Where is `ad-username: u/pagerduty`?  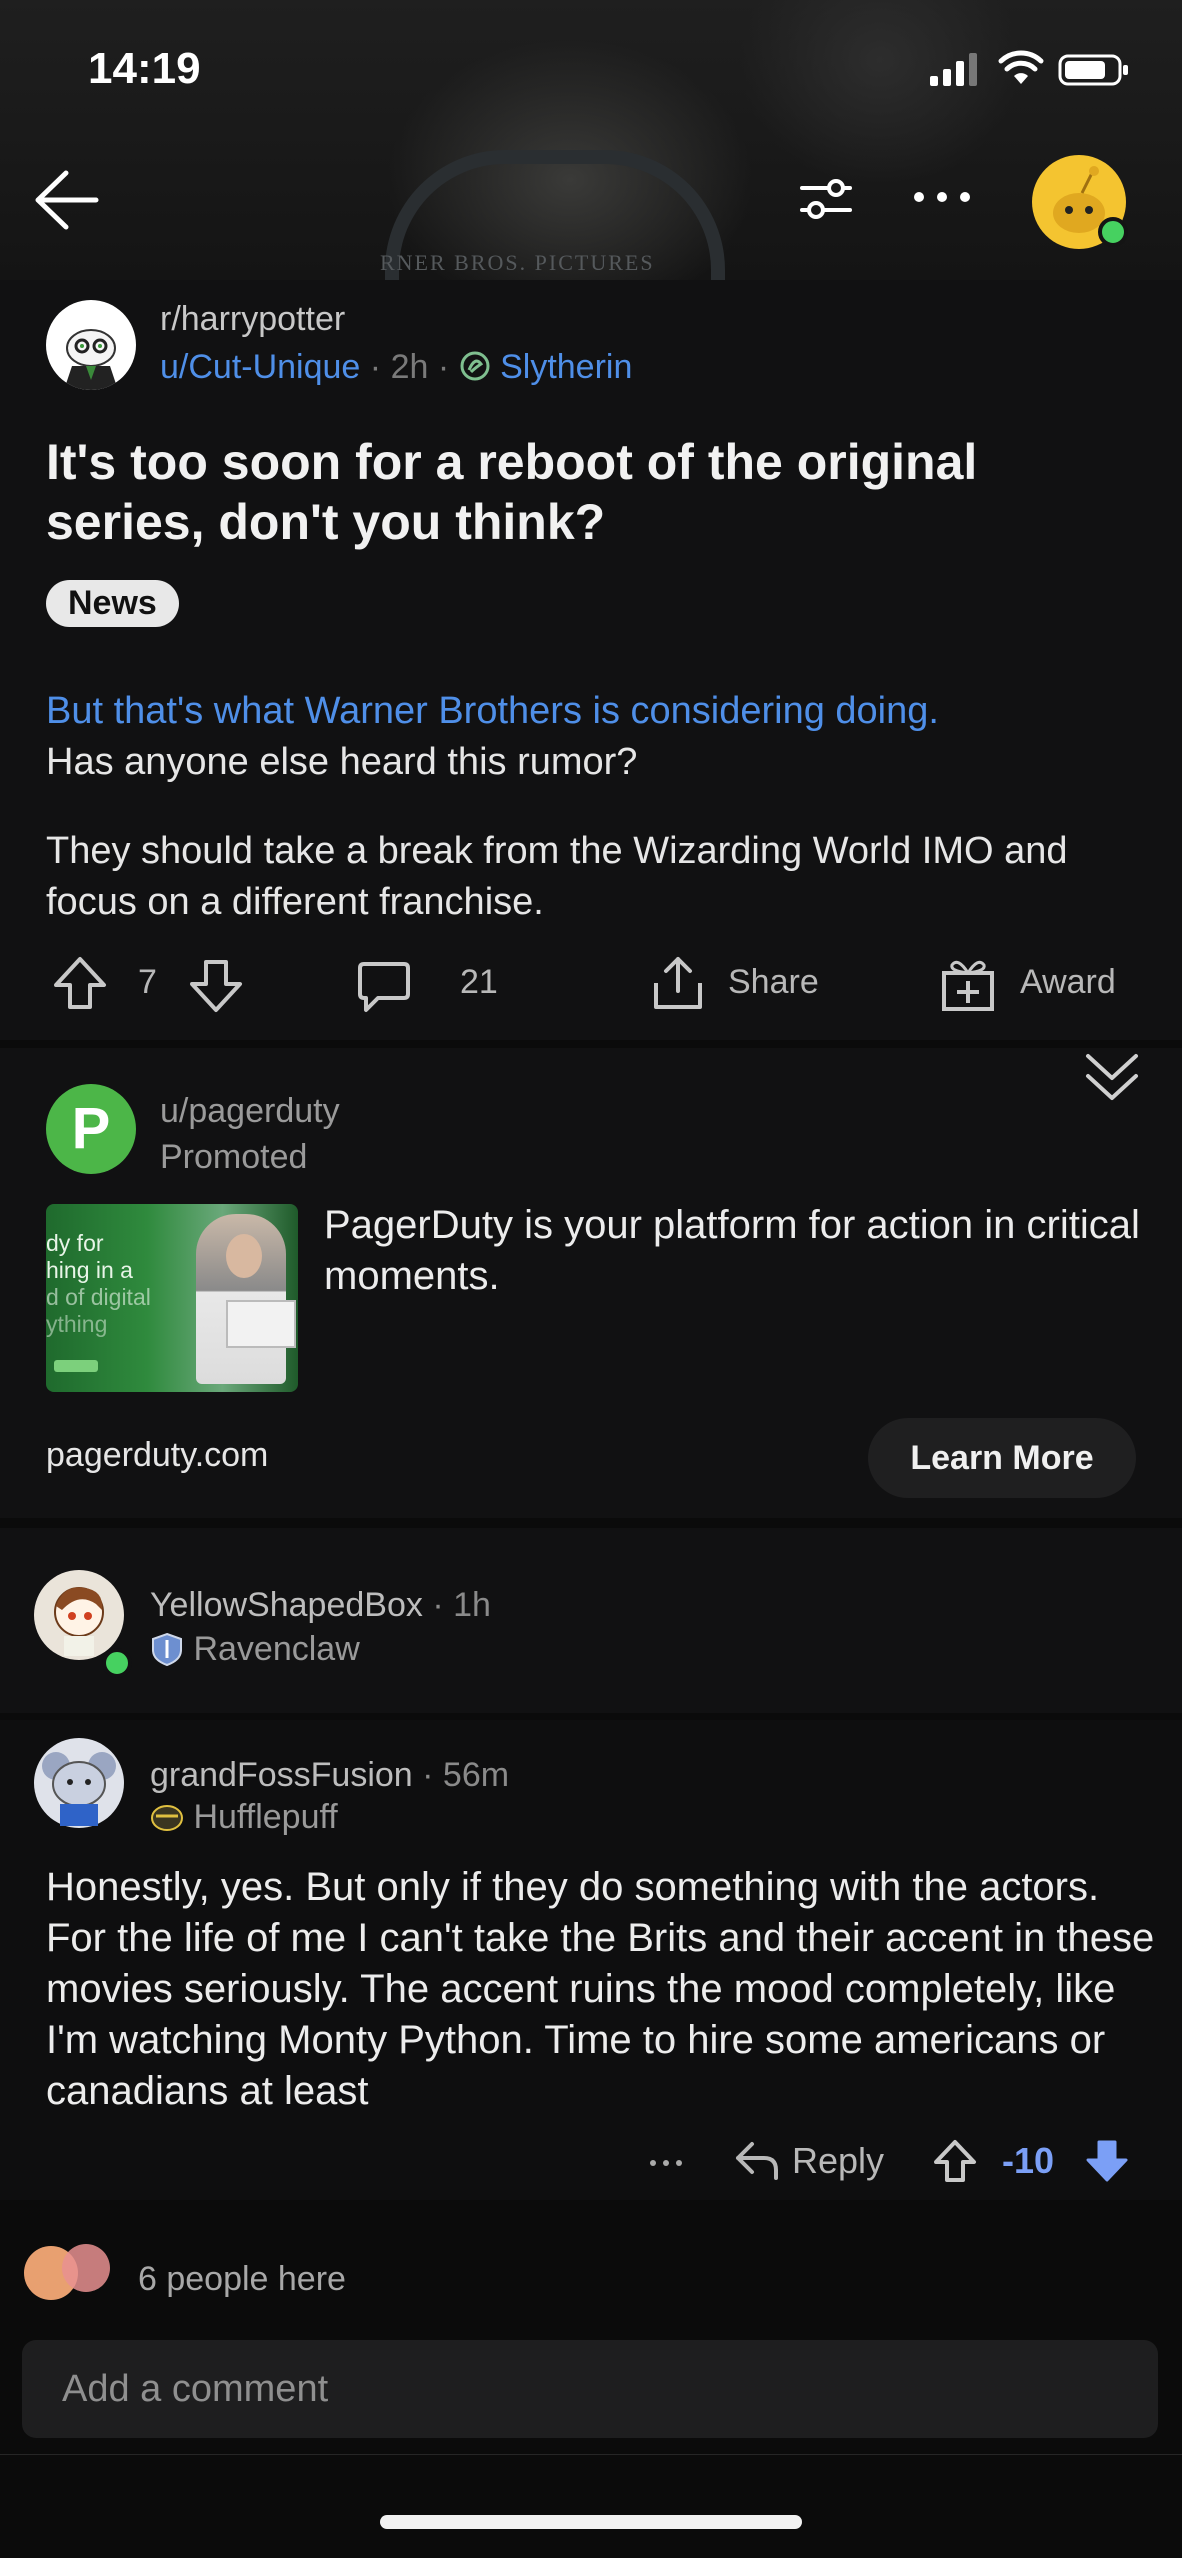 ad-username: u/pagerduty is located at coordinates (250, 1111).